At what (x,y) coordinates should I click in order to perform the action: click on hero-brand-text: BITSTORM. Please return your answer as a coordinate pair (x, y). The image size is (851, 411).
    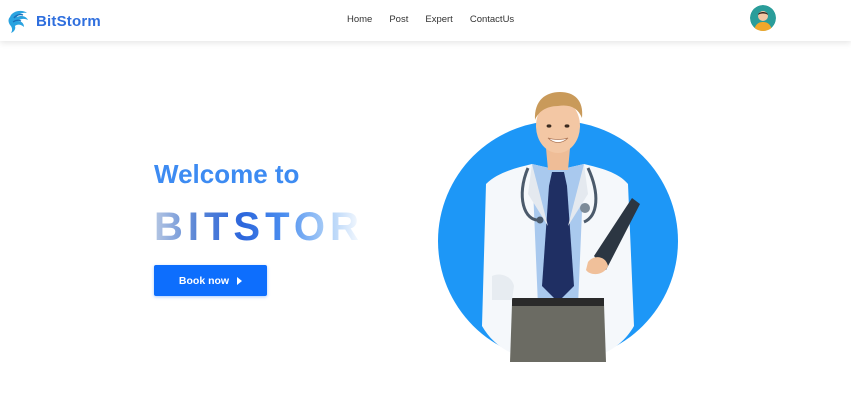
    Looking at the image, I should click on (259, 227).